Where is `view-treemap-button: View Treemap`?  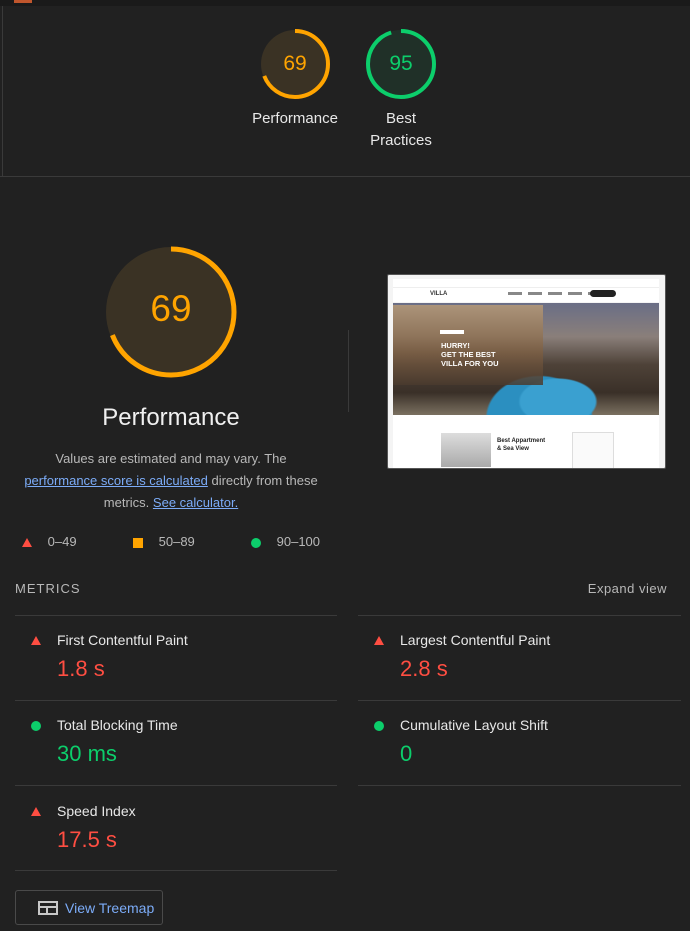 view-treemap-button: View Treemap is located at coordinates (89, 907).